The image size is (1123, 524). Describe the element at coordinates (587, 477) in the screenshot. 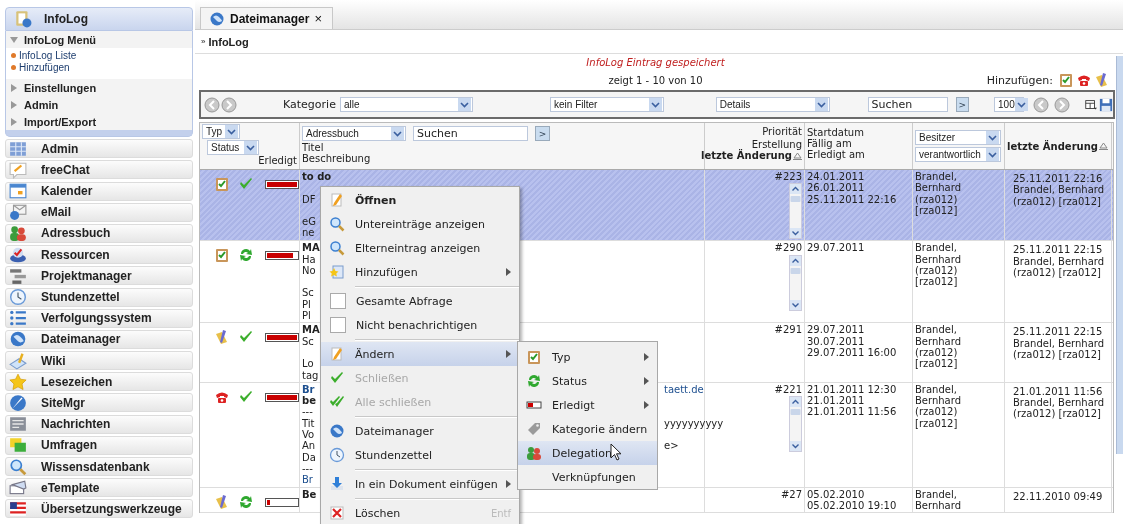

I see `menu-item: Verknüpfungen` at that location.